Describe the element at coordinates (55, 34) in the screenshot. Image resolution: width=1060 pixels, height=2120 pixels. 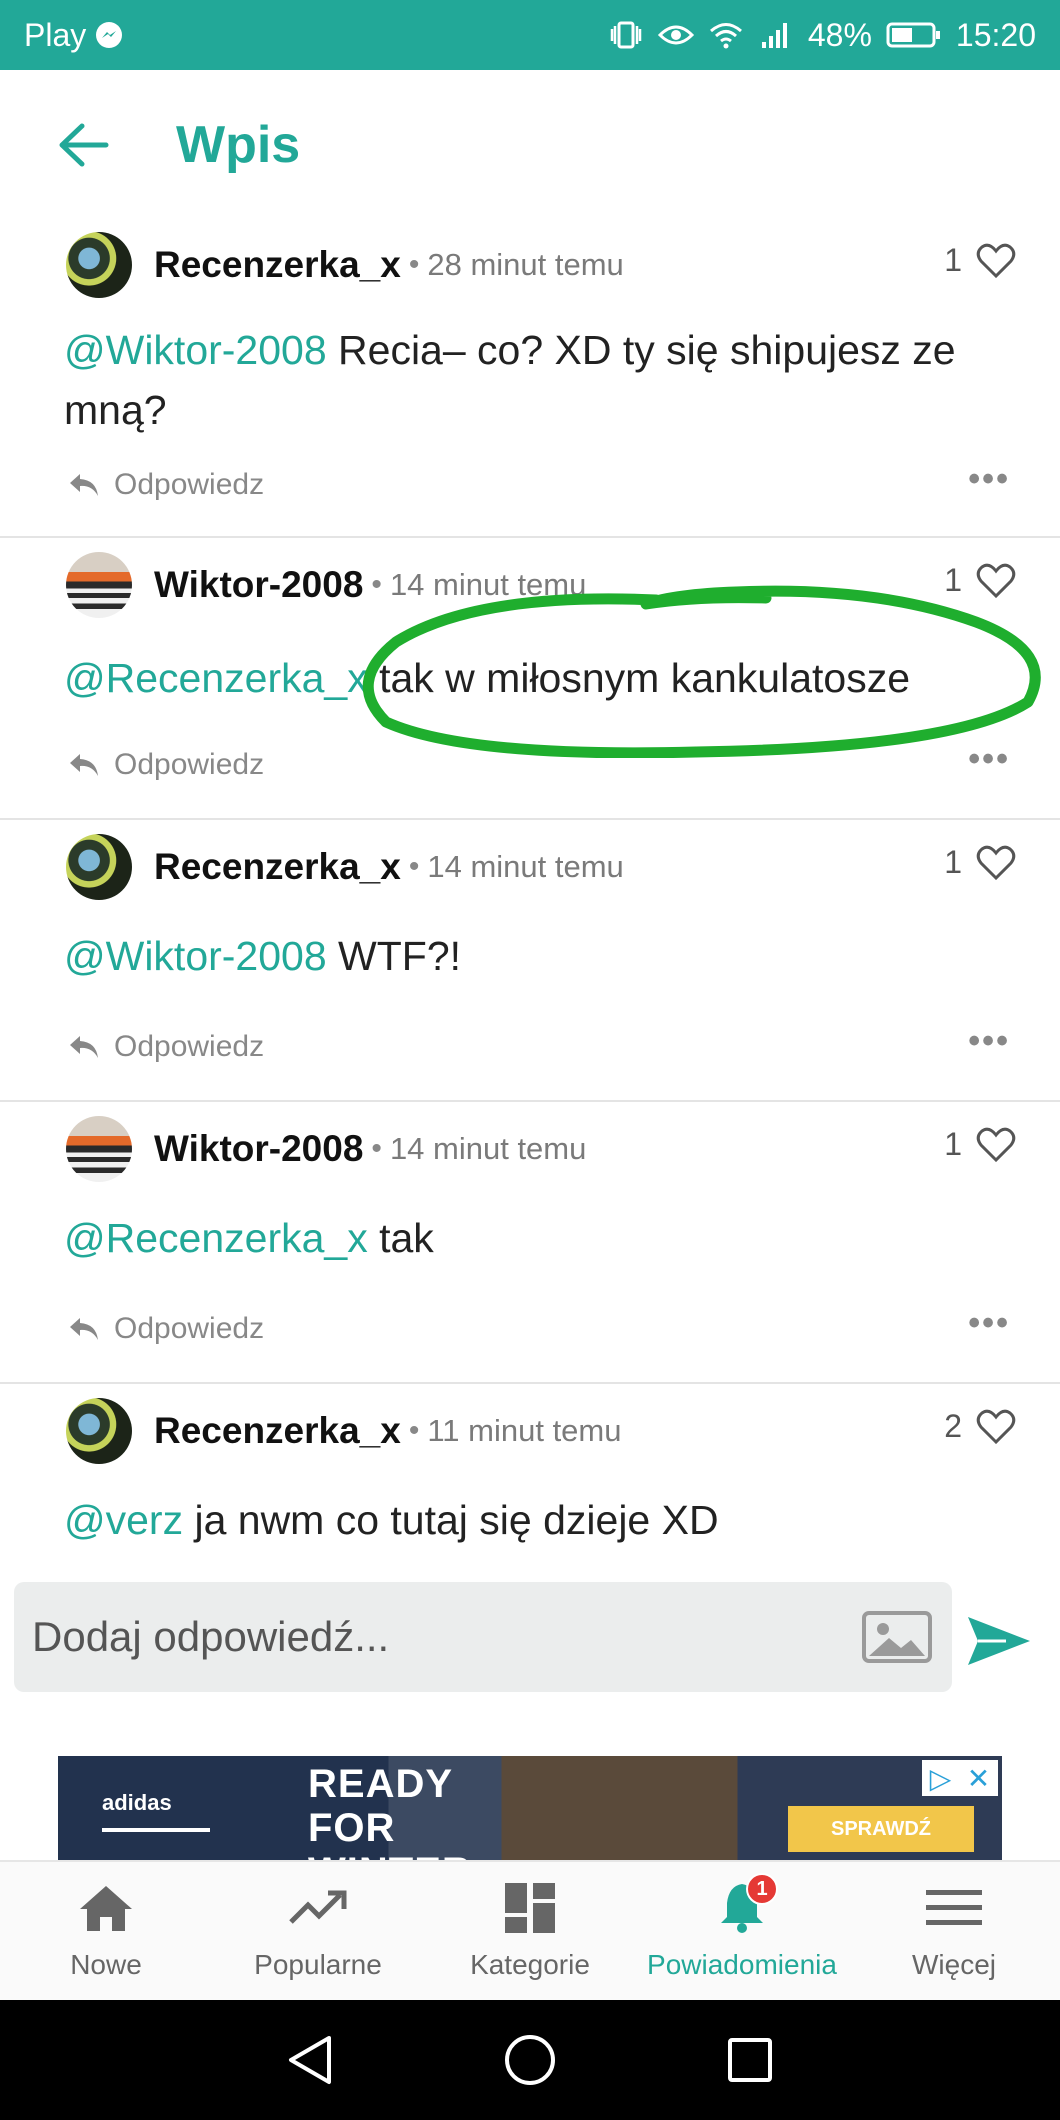
I see `carrier-label: Play` at that location.